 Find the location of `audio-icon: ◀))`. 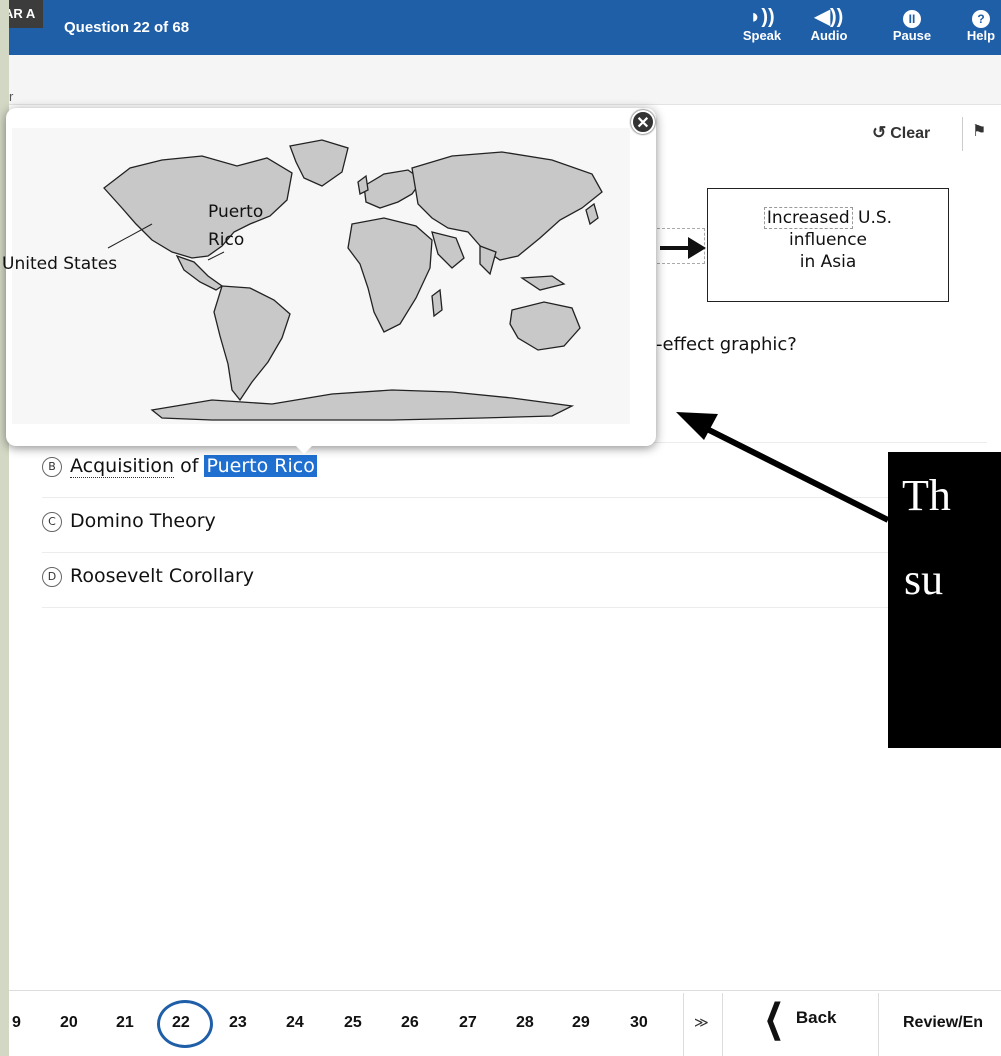

audio-icon: ◀)) is located at coordinates (829, 17).